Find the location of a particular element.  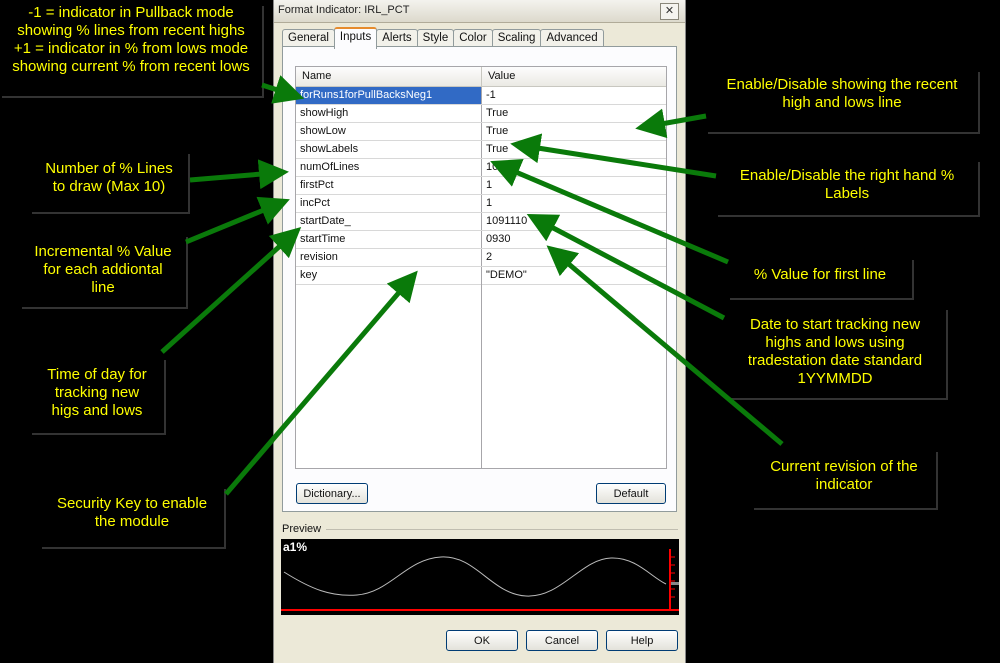

tab-scaling: Scaling is located at coordinates (516, 38).